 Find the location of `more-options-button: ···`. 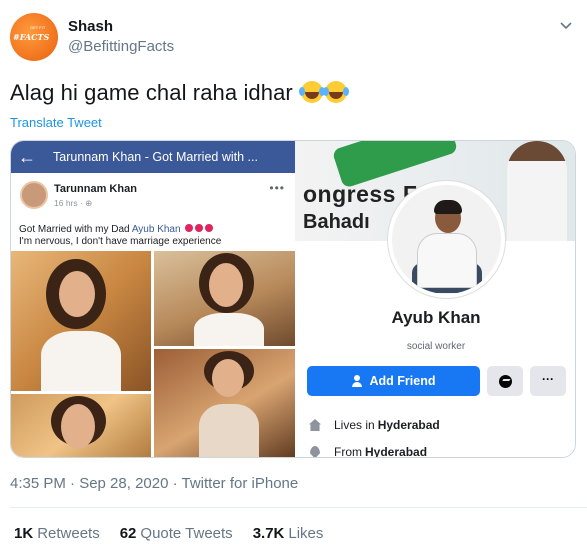

more-options-button: ··· is located at coordinates (548, 381).